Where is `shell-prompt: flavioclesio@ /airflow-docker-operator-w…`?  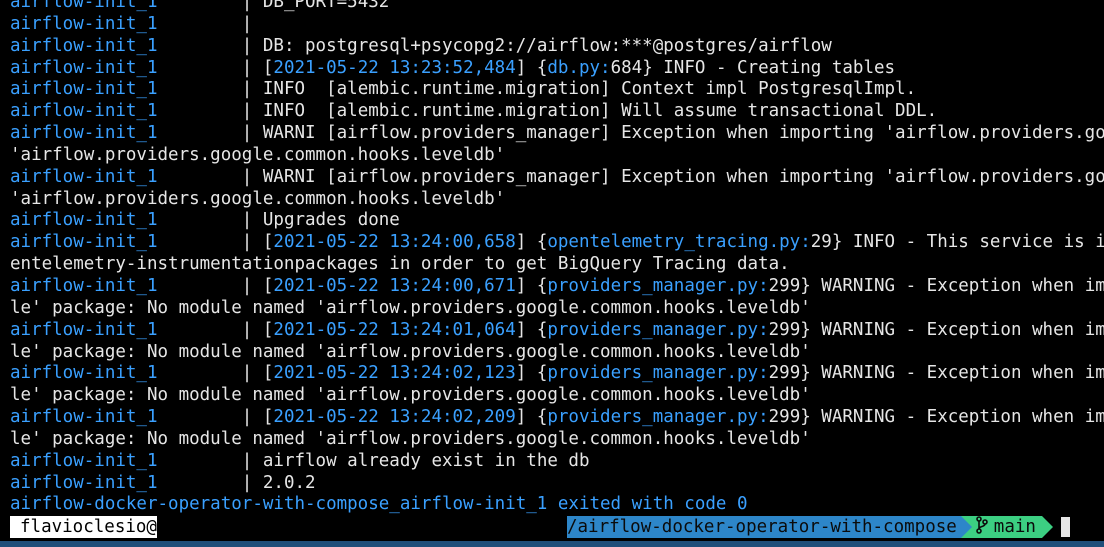
shell-prompt: flavioclesio@ /airflow-docker-operator-w… is located at coordinates (552, 527).